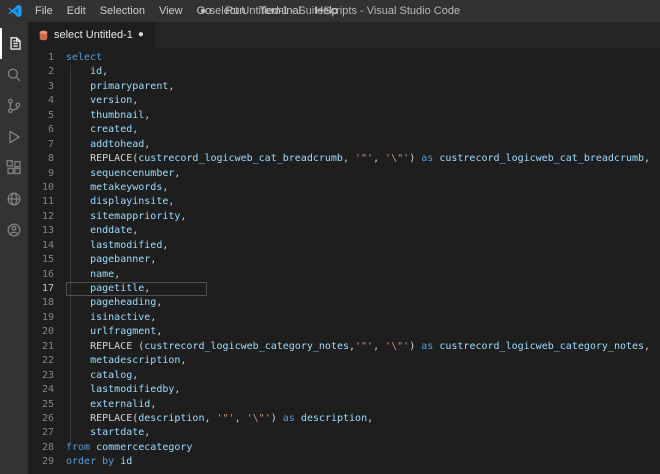 The height and width of the screenshot is (474, 660). Describe the element at coordinates (344, 433) in the screenshot. I see `code-line-27: 27 startdate,` at that location.